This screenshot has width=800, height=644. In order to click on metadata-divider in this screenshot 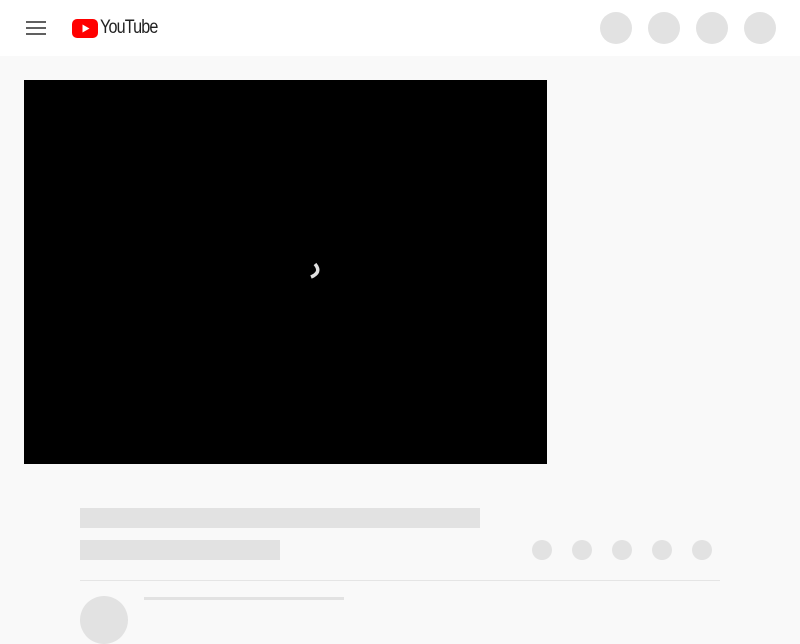, I will do `click(400, 580)`.